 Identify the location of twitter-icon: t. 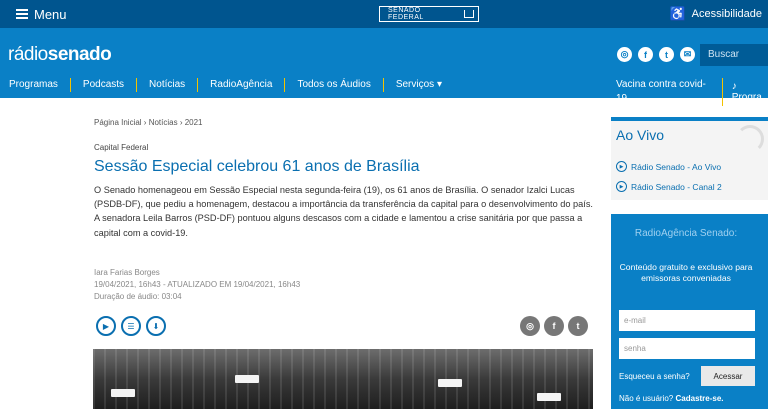
(666, 54).